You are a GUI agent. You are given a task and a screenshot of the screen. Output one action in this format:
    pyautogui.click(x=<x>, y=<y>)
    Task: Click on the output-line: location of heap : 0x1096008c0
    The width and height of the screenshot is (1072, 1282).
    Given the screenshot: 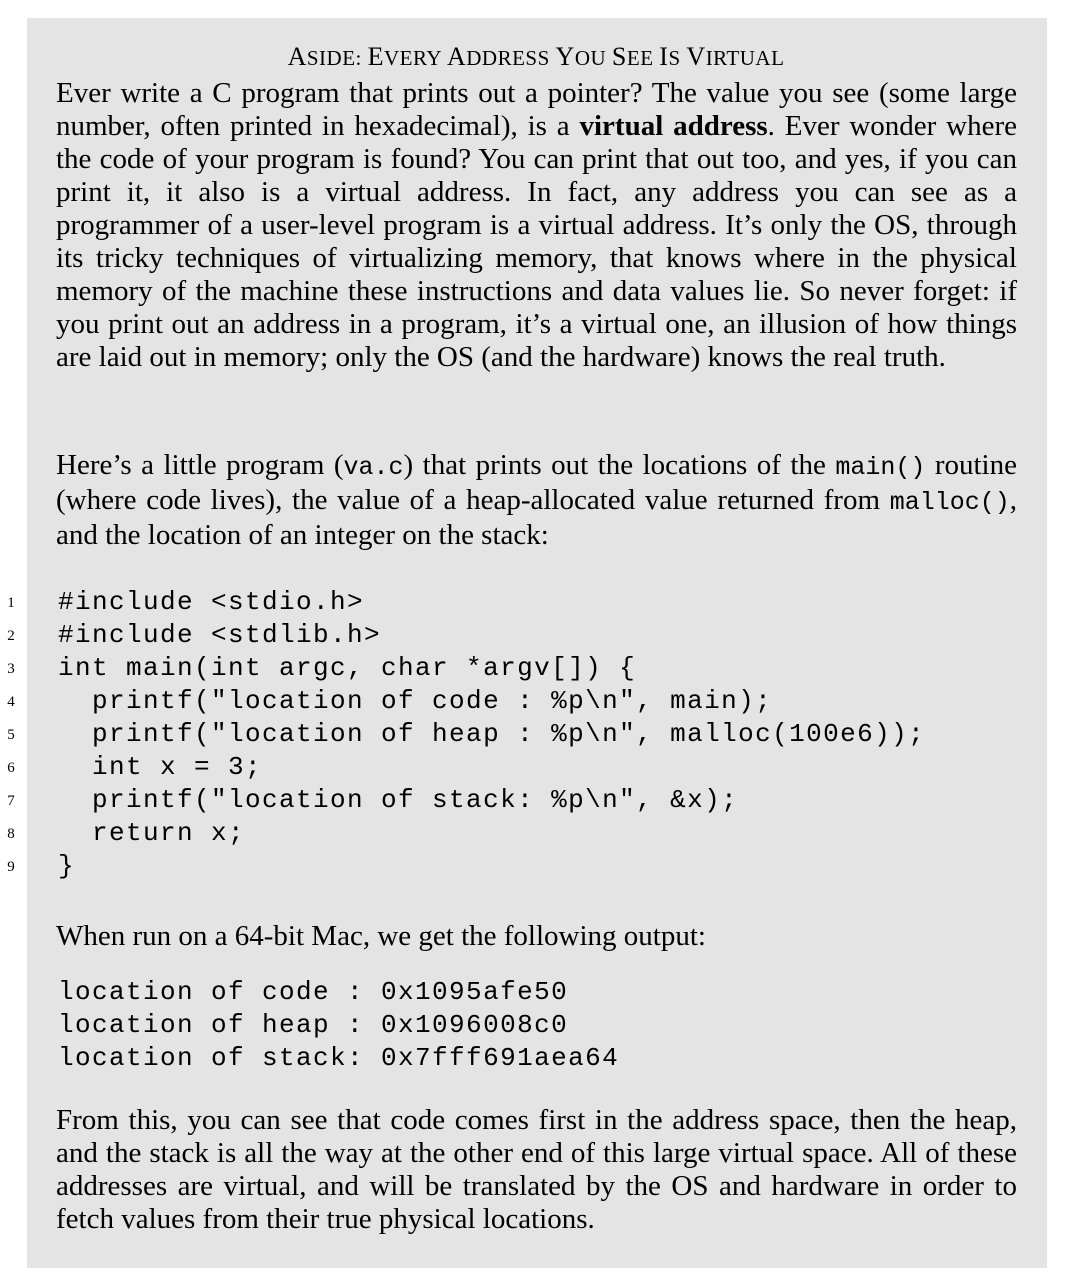 What is the action you would take?
    pyautogui.click(x=313, y=1025)
    